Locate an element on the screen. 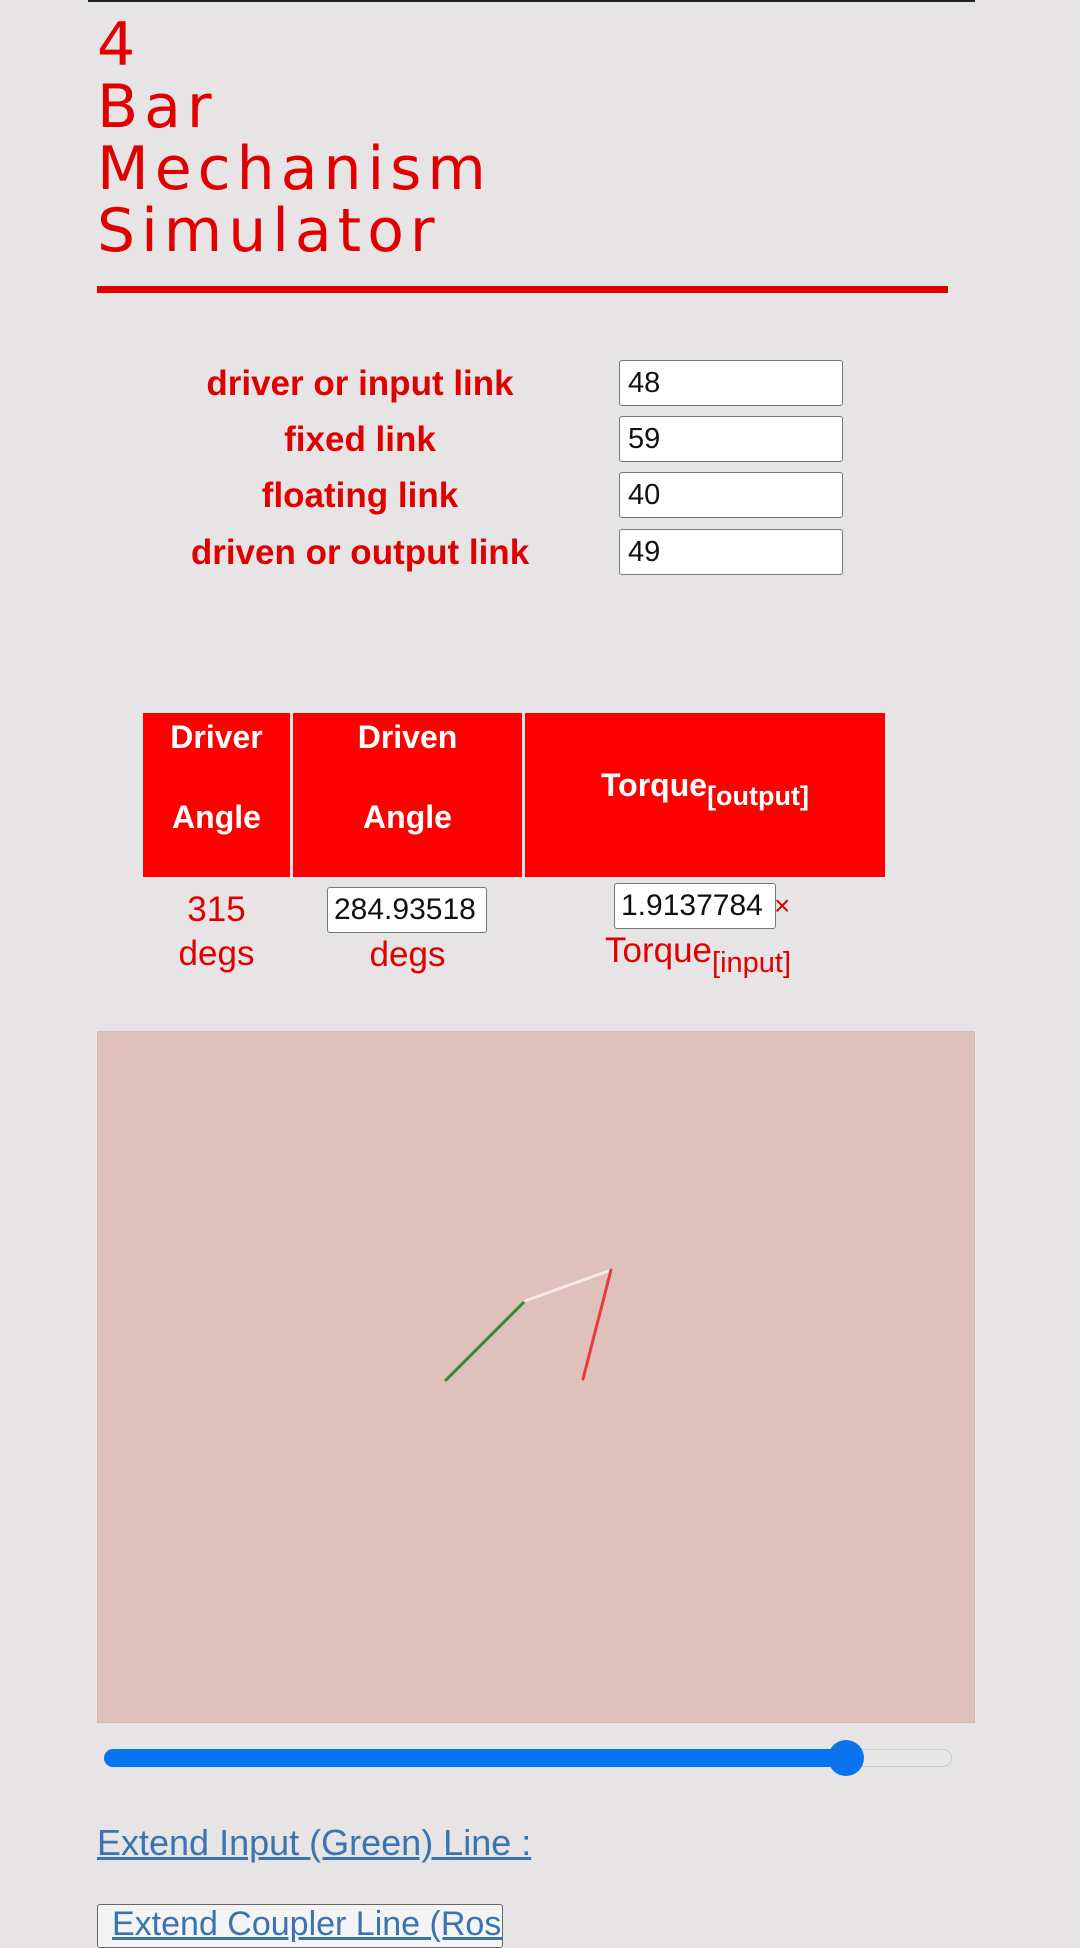  torque-header: Torque[output] is located at coordinates (705, 795).